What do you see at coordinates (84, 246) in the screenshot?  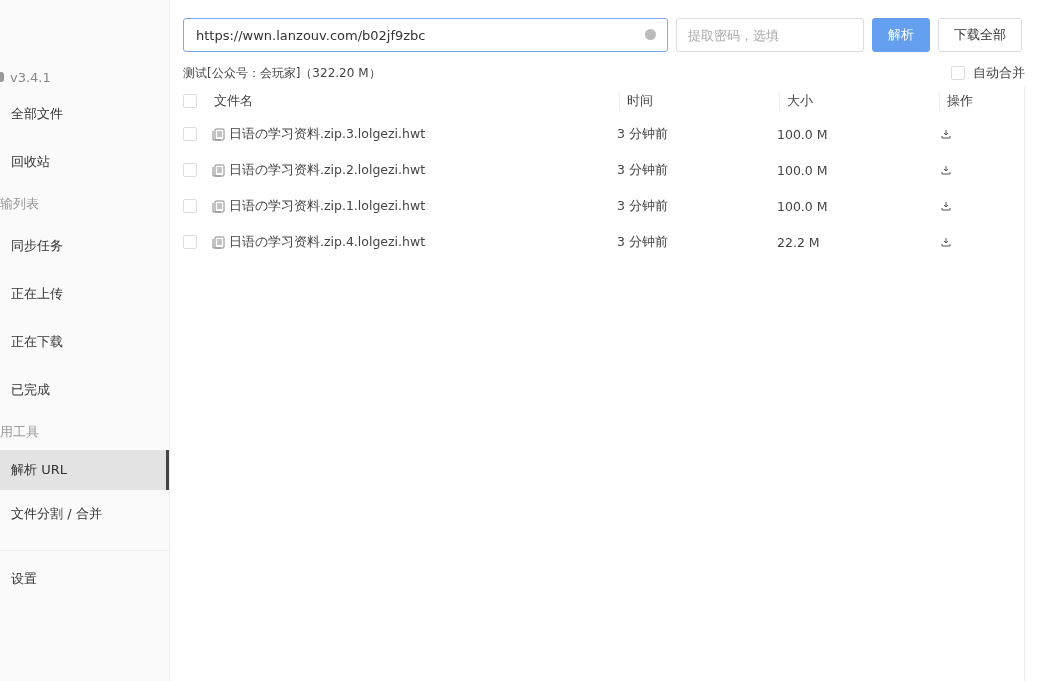 I see `sidebar-item: 同步任务` at bounding box center [84, 246].